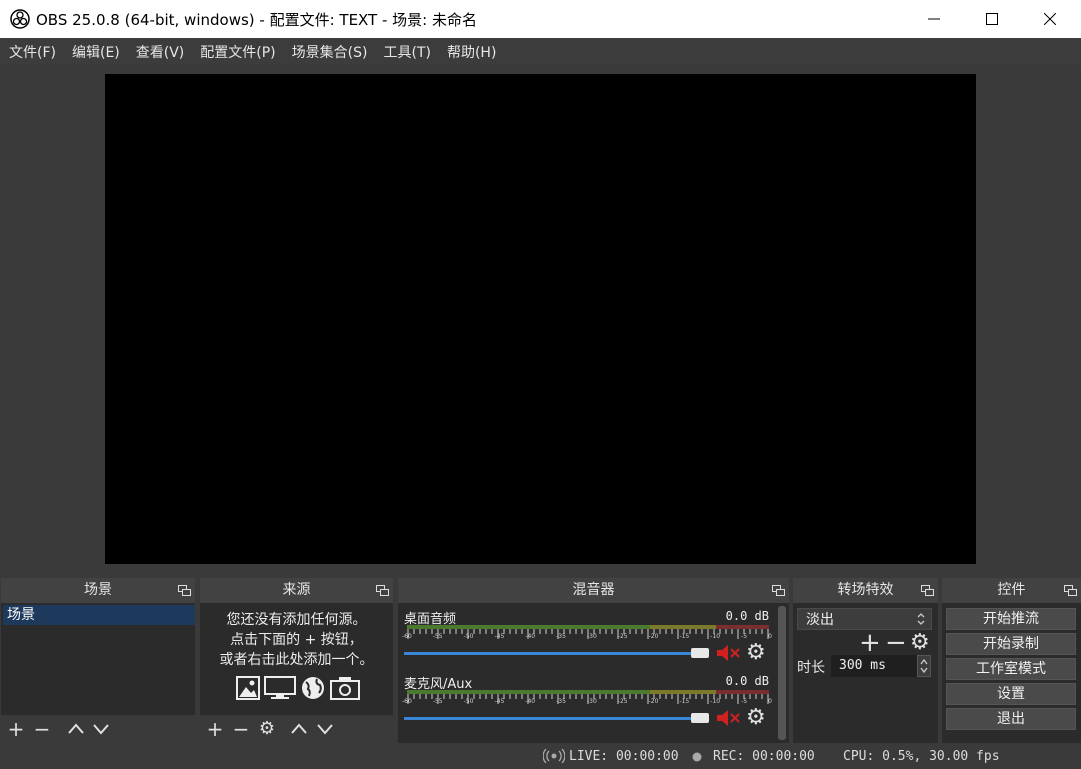 The image size is (1081, 769). I want to click on cpu-status: CPU: 0.5%, 30.00 fps, so click(921, 756).